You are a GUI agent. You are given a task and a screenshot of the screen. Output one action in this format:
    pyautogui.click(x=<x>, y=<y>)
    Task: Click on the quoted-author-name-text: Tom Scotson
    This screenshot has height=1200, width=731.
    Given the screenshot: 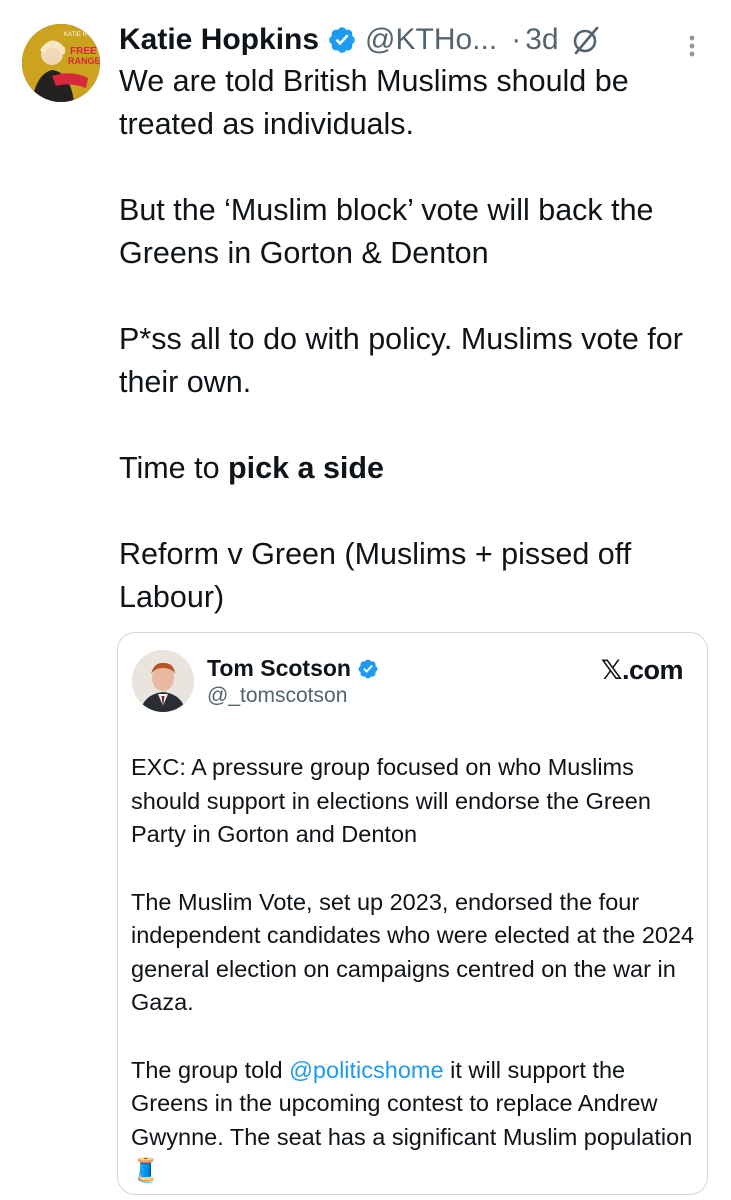 What is the action you would take?
    pyautogui.click(x=279, y=668)
    